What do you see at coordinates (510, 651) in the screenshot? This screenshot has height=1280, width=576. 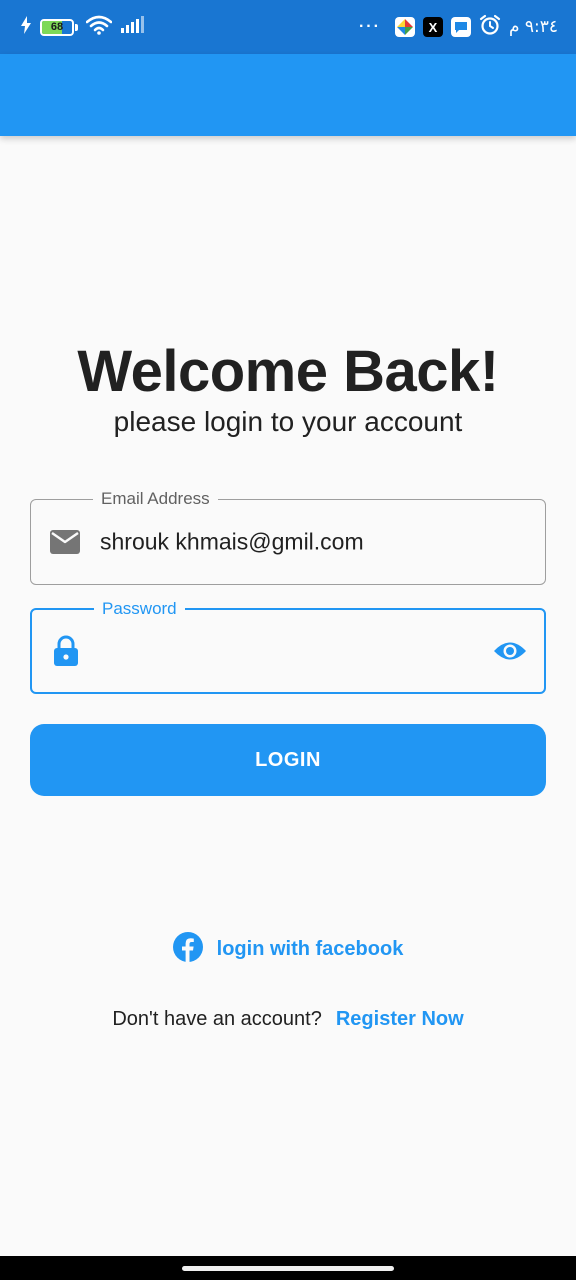 I see `eye-icon` at bounding box center [510, 651].